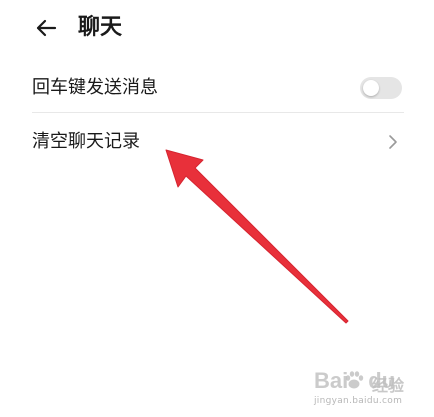 Image resolution: width=434 pixels, height=417 pixels. What do you see at coordinates (393, 142) in the screenshot?
I see `chevron-right-icon` at bounding box center [393, 142].